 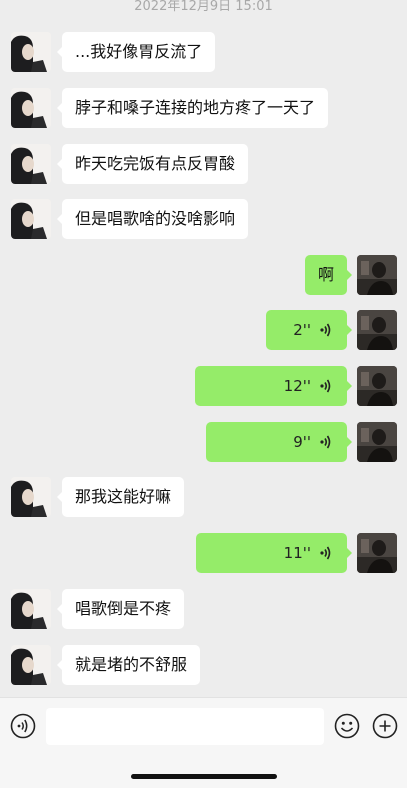 What do you see at coordinates (155, 218) in the screenshot?
I see `message-text: 但是唱歌啥的没啥影响` at bounding box center [155, 218].